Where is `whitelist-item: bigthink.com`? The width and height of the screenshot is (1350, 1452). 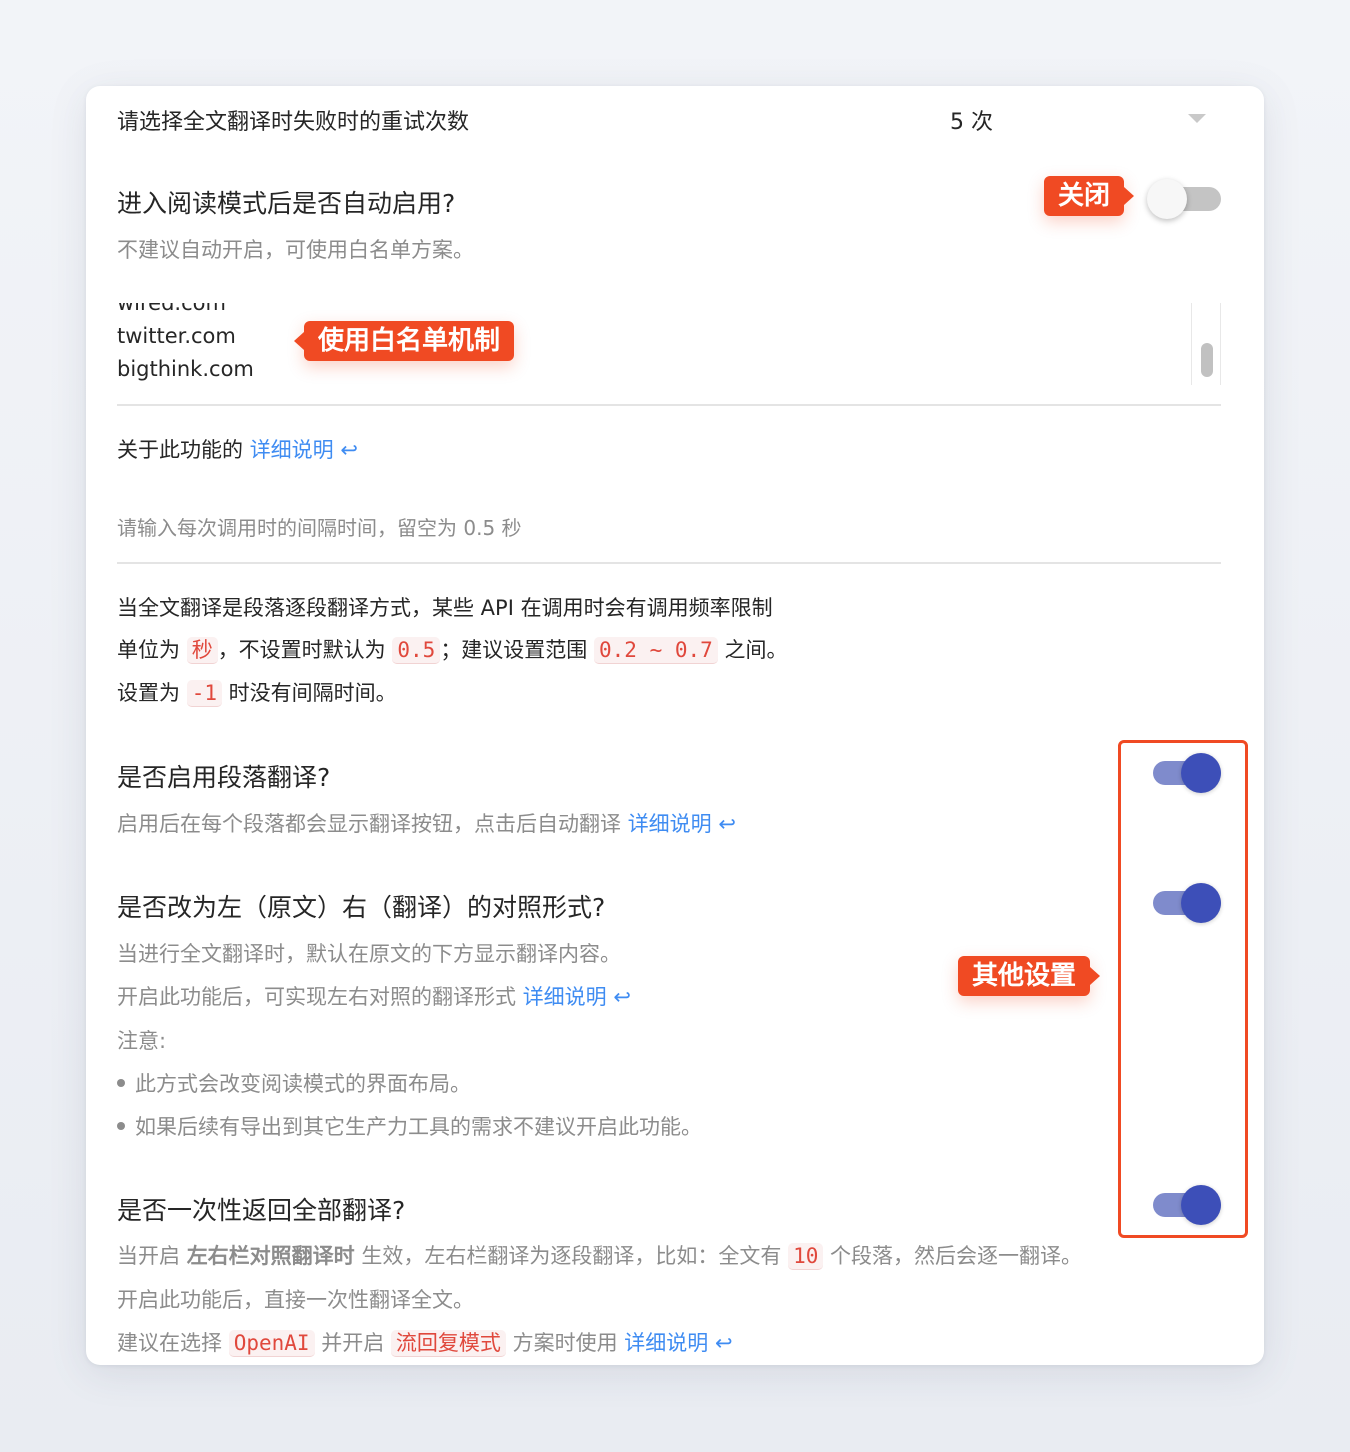 whitelist-item: bigthink.com is located at coordinates (185, 369).